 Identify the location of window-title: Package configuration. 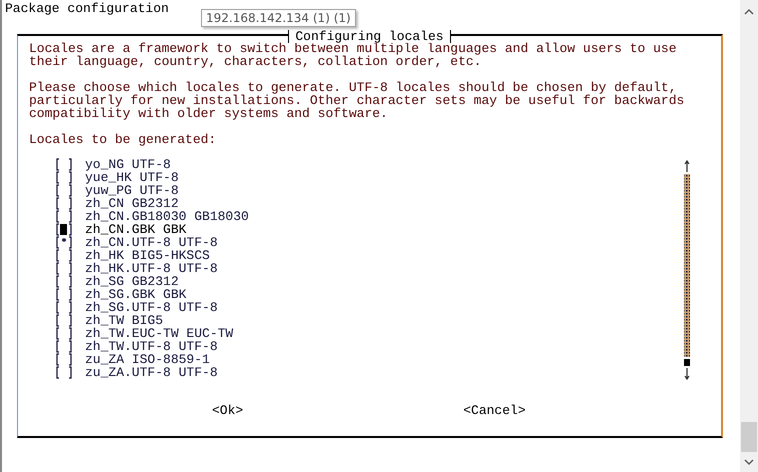
(87, 8).